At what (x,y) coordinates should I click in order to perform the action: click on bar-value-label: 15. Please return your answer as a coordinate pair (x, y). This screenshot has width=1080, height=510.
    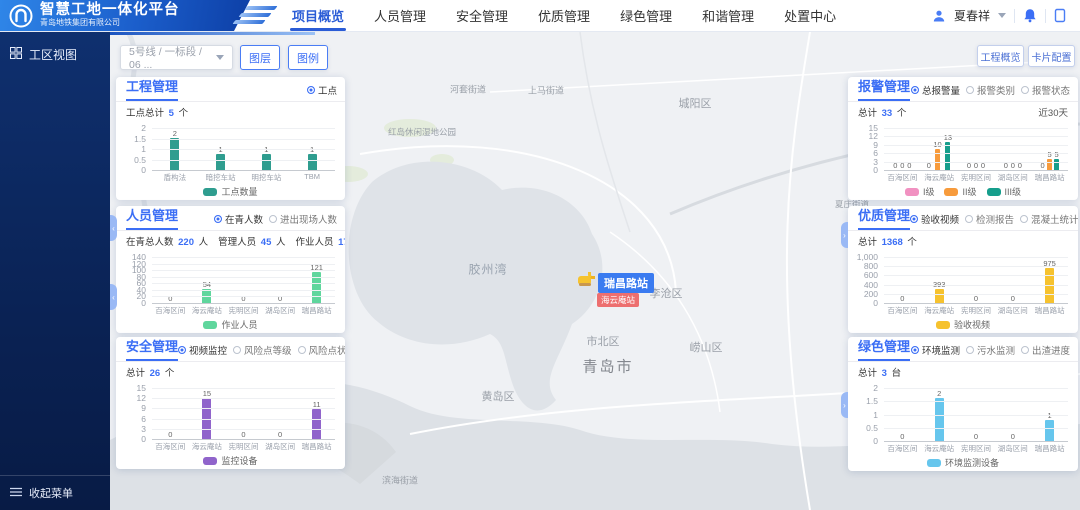
    Looking at the image, I should click on (207, 393).